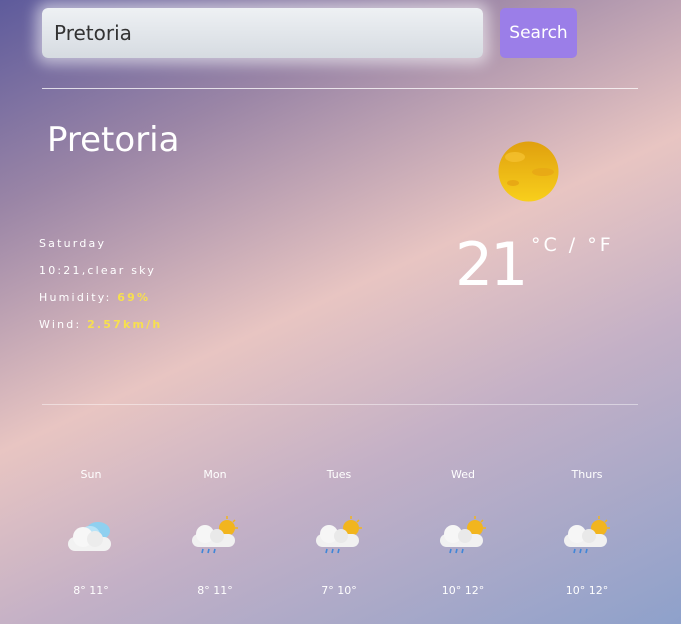 This screenshot has width=681, height=624. Describe the element at coordinates (339, 590) in the screenshot. I see `forecast-temps: 7° 10°` at that location.